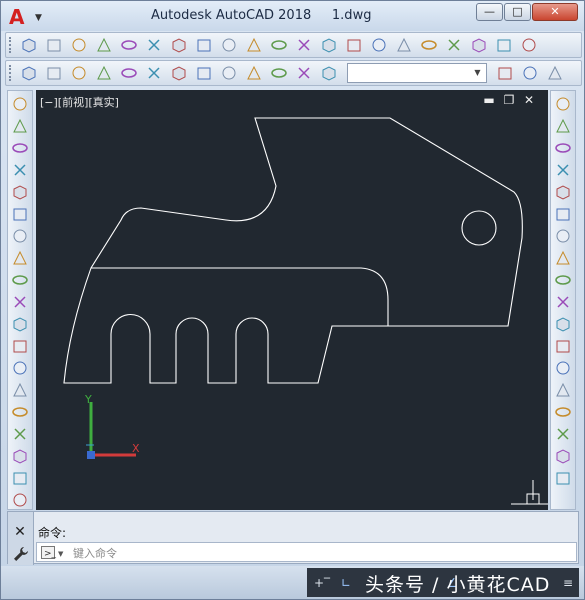 This screenshot has height=600, width=585. Describe the element at coordinates (20, 170) in the screenshot. I see `polygon-icon` at that location.